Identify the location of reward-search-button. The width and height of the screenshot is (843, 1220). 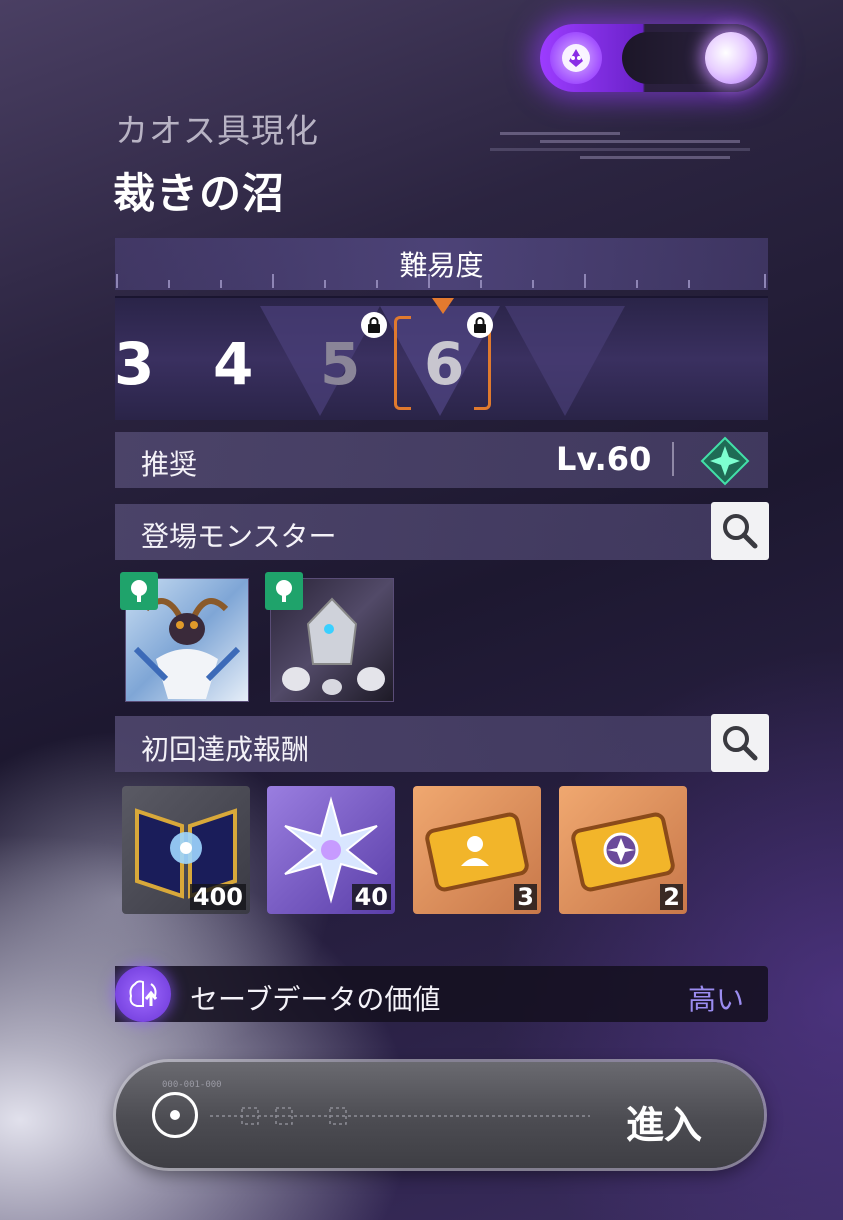
(740, 743).